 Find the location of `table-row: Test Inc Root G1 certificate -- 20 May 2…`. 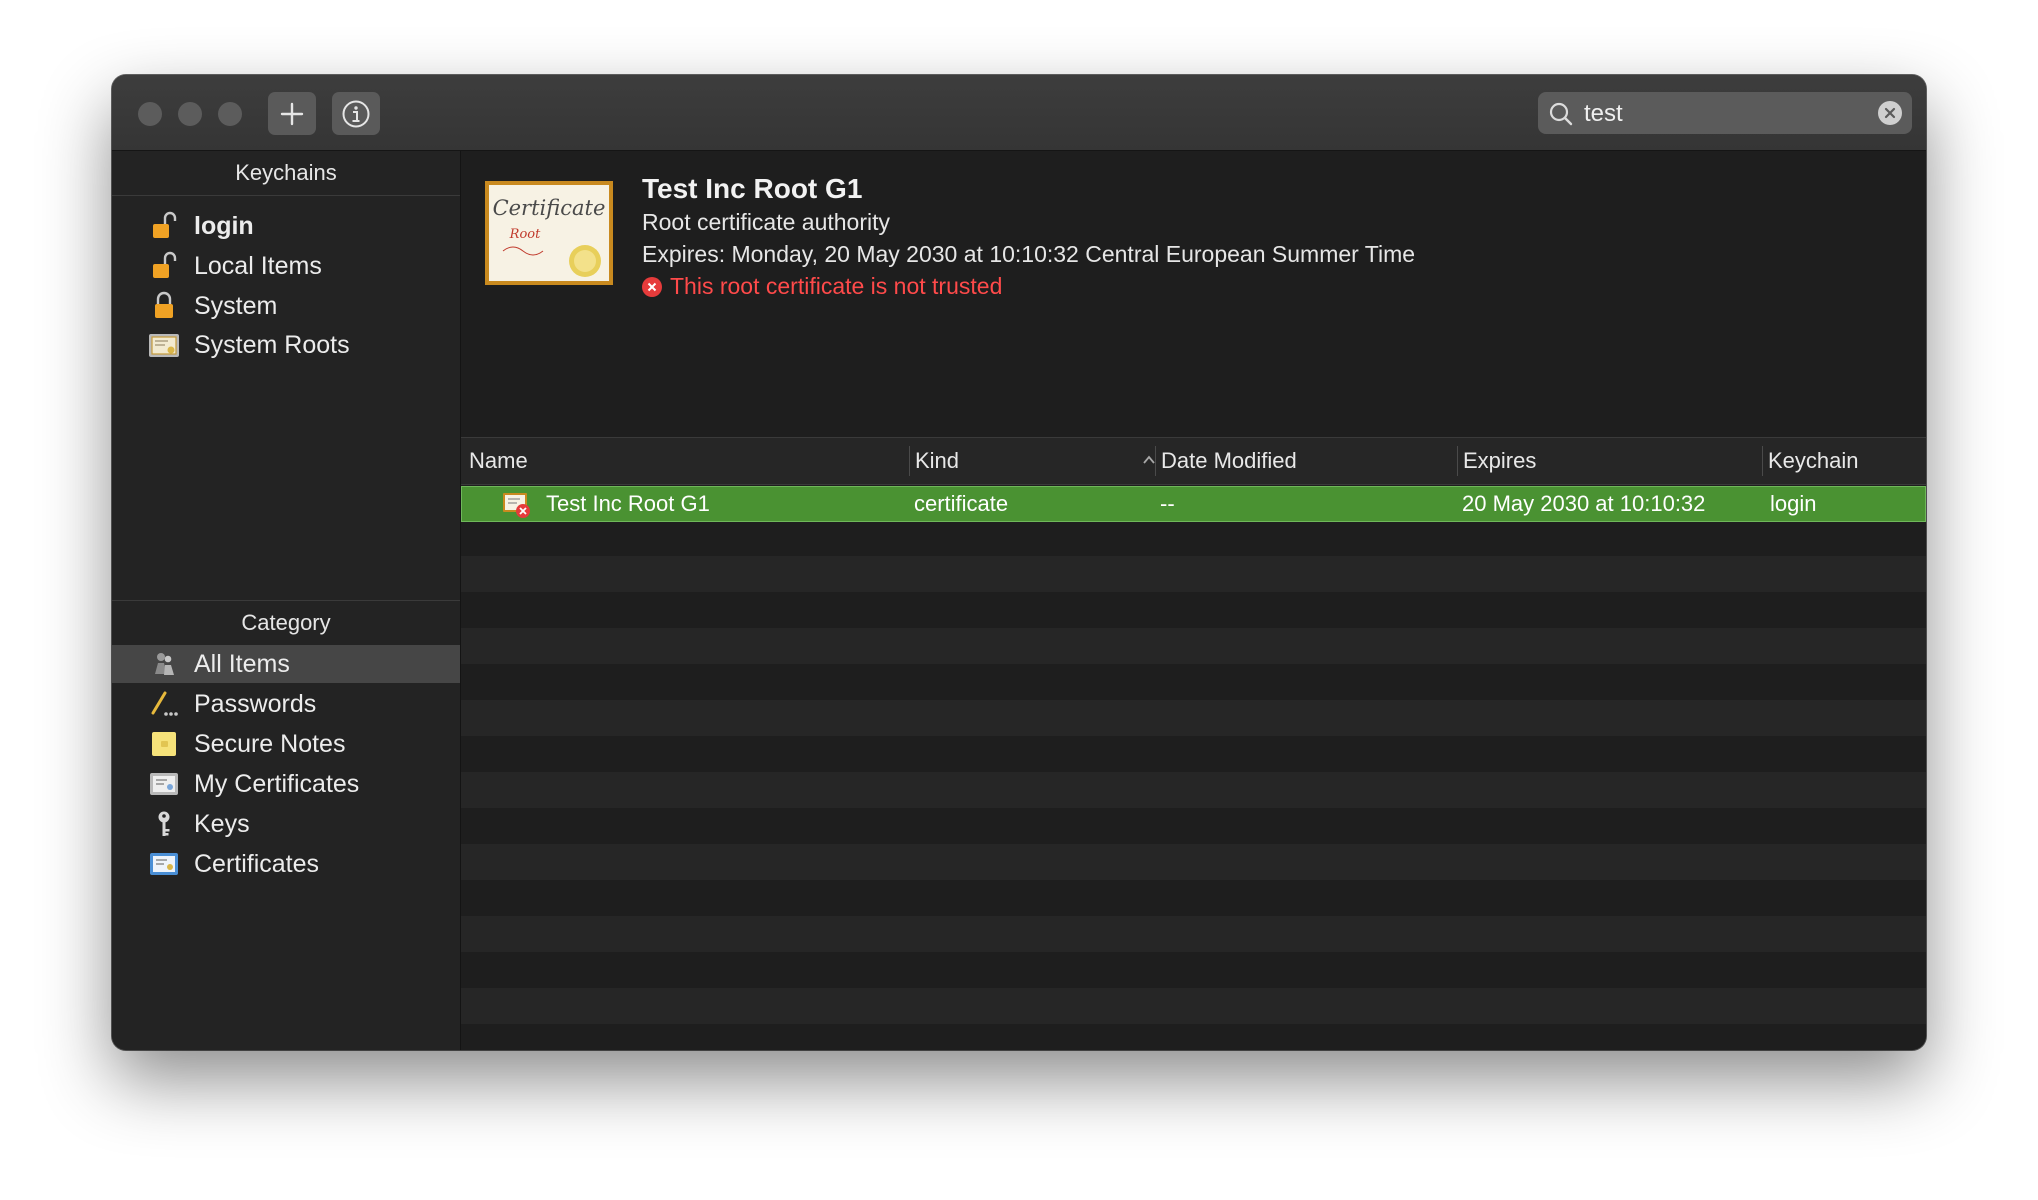

table-row: Test Inc Root G1 certificate -- 20 May 2… is located at coordinates (1193, 504).